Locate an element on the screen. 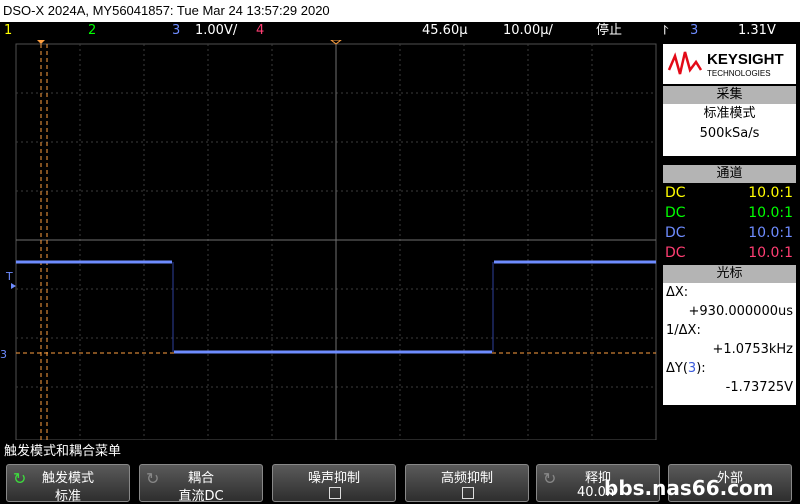  inv-dx-value: +1.0753kHz is located at coordinates (752, 349).